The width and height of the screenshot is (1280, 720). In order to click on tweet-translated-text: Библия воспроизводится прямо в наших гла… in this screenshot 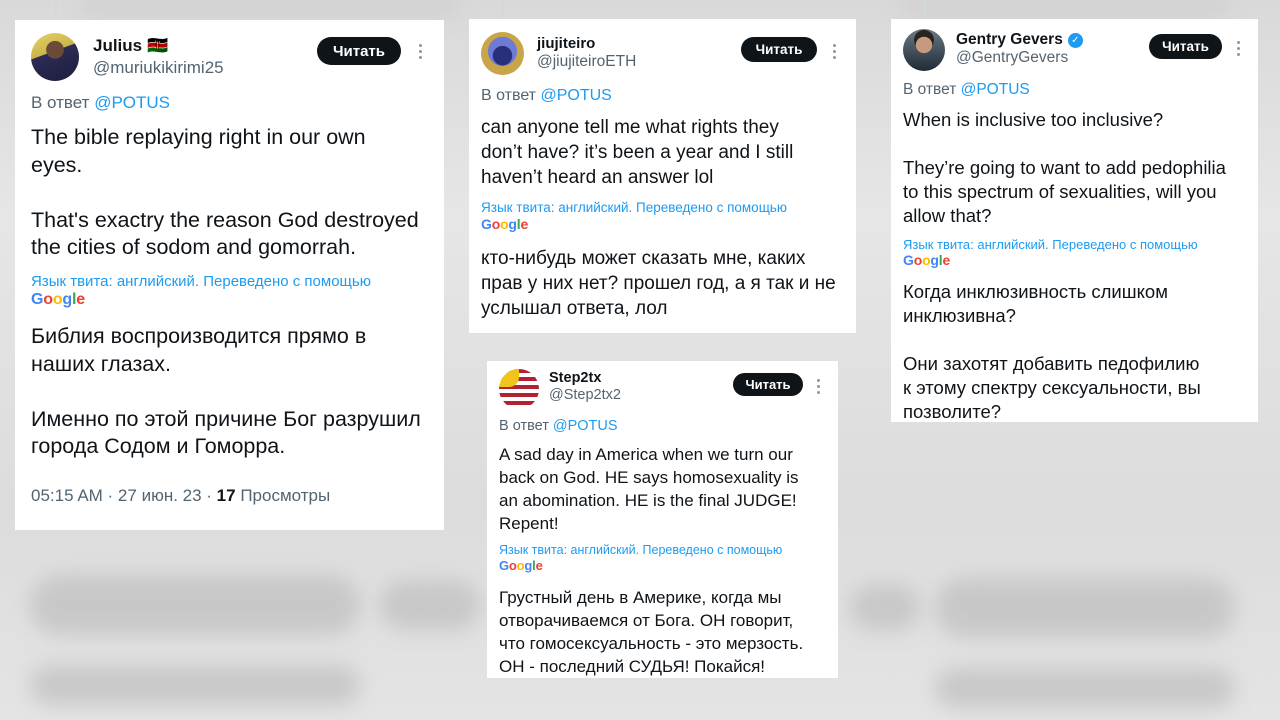, I will do `click(226, 391)`.